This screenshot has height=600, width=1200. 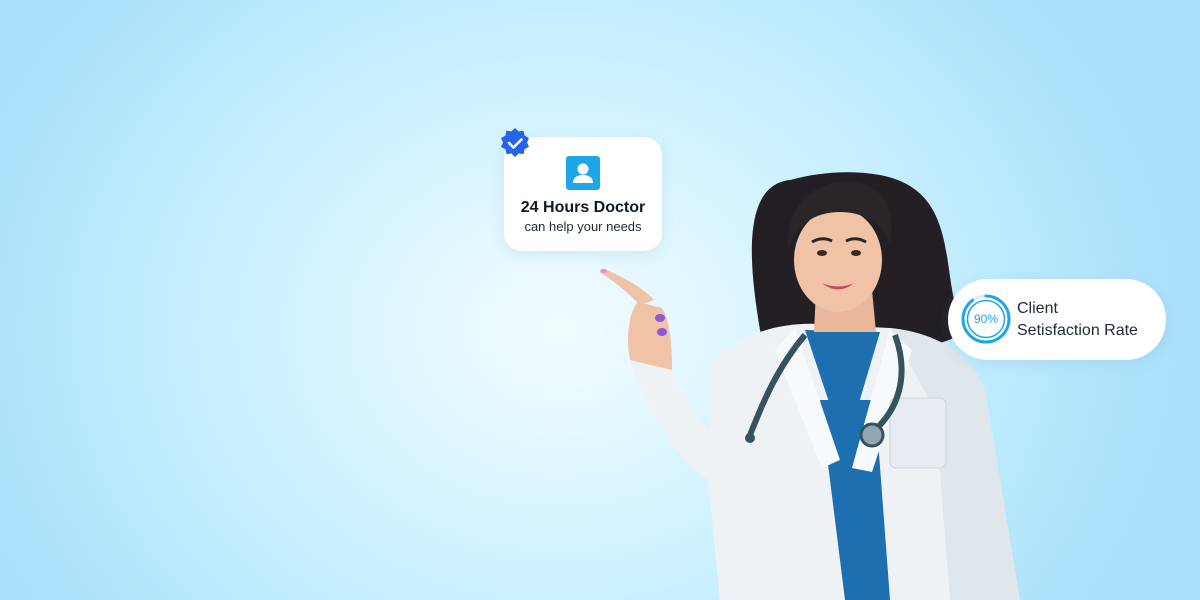 What do you see at coordinates (515, 143) in the screenshot?
I see `verified-check-icon` at bounding box center [515, 143].